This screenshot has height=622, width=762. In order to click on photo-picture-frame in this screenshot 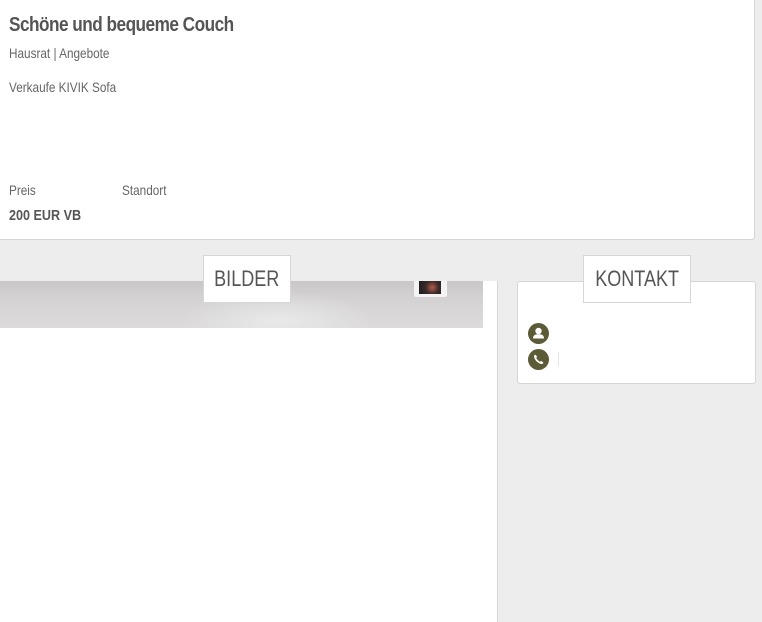, I will do `click(430, 289)`.